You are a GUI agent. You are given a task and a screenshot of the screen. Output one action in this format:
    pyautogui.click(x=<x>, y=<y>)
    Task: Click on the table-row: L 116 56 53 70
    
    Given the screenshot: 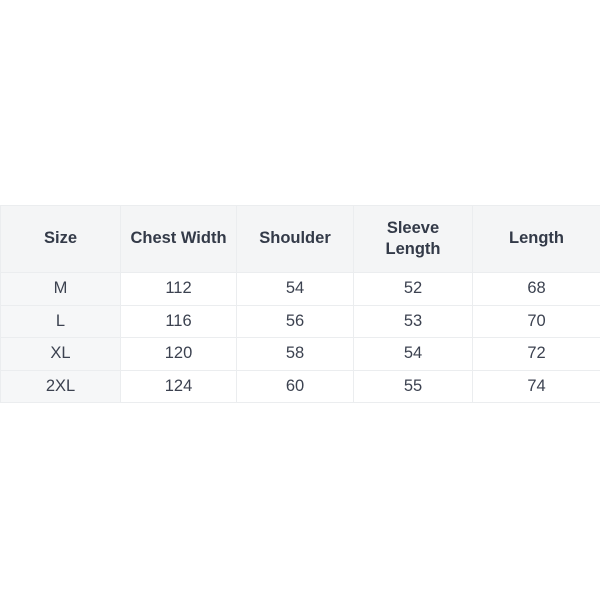 What is the action you would take?
    pyautogui.click(x=300, y=321)
    